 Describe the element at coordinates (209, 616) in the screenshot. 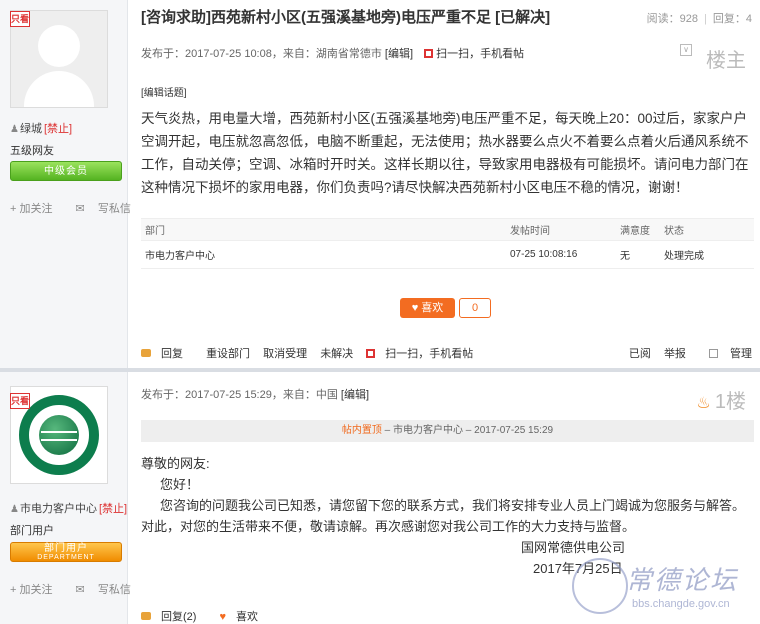

I see `post-footer-actions: 回复(2) ♥ 喜欢` at that location.